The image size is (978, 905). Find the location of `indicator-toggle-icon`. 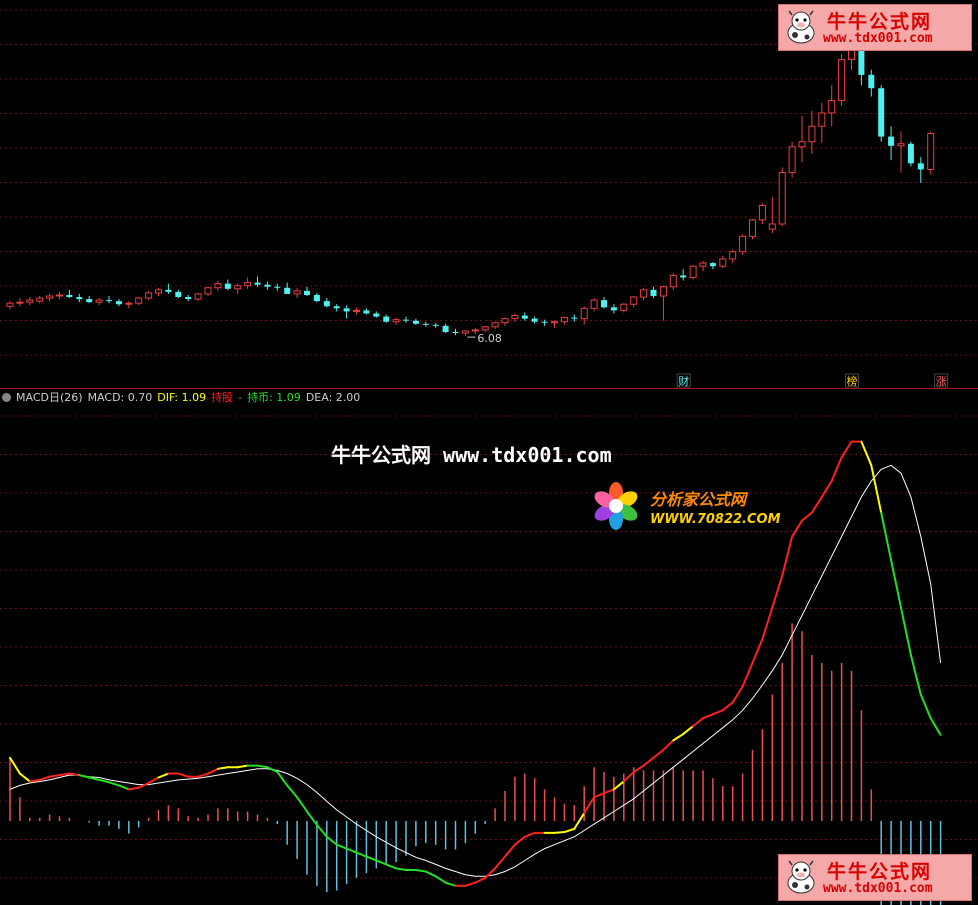

indicator-toggle-icon is located at coordinates (6, 397).